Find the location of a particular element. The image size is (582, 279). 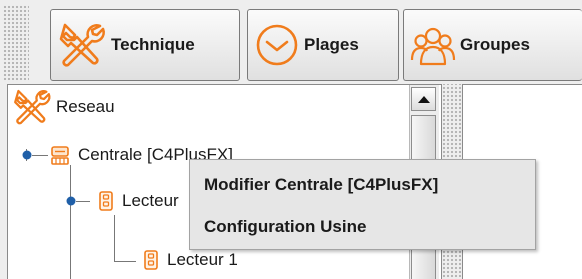

technique-button-label: Technique is located at coordinates (153, 44).